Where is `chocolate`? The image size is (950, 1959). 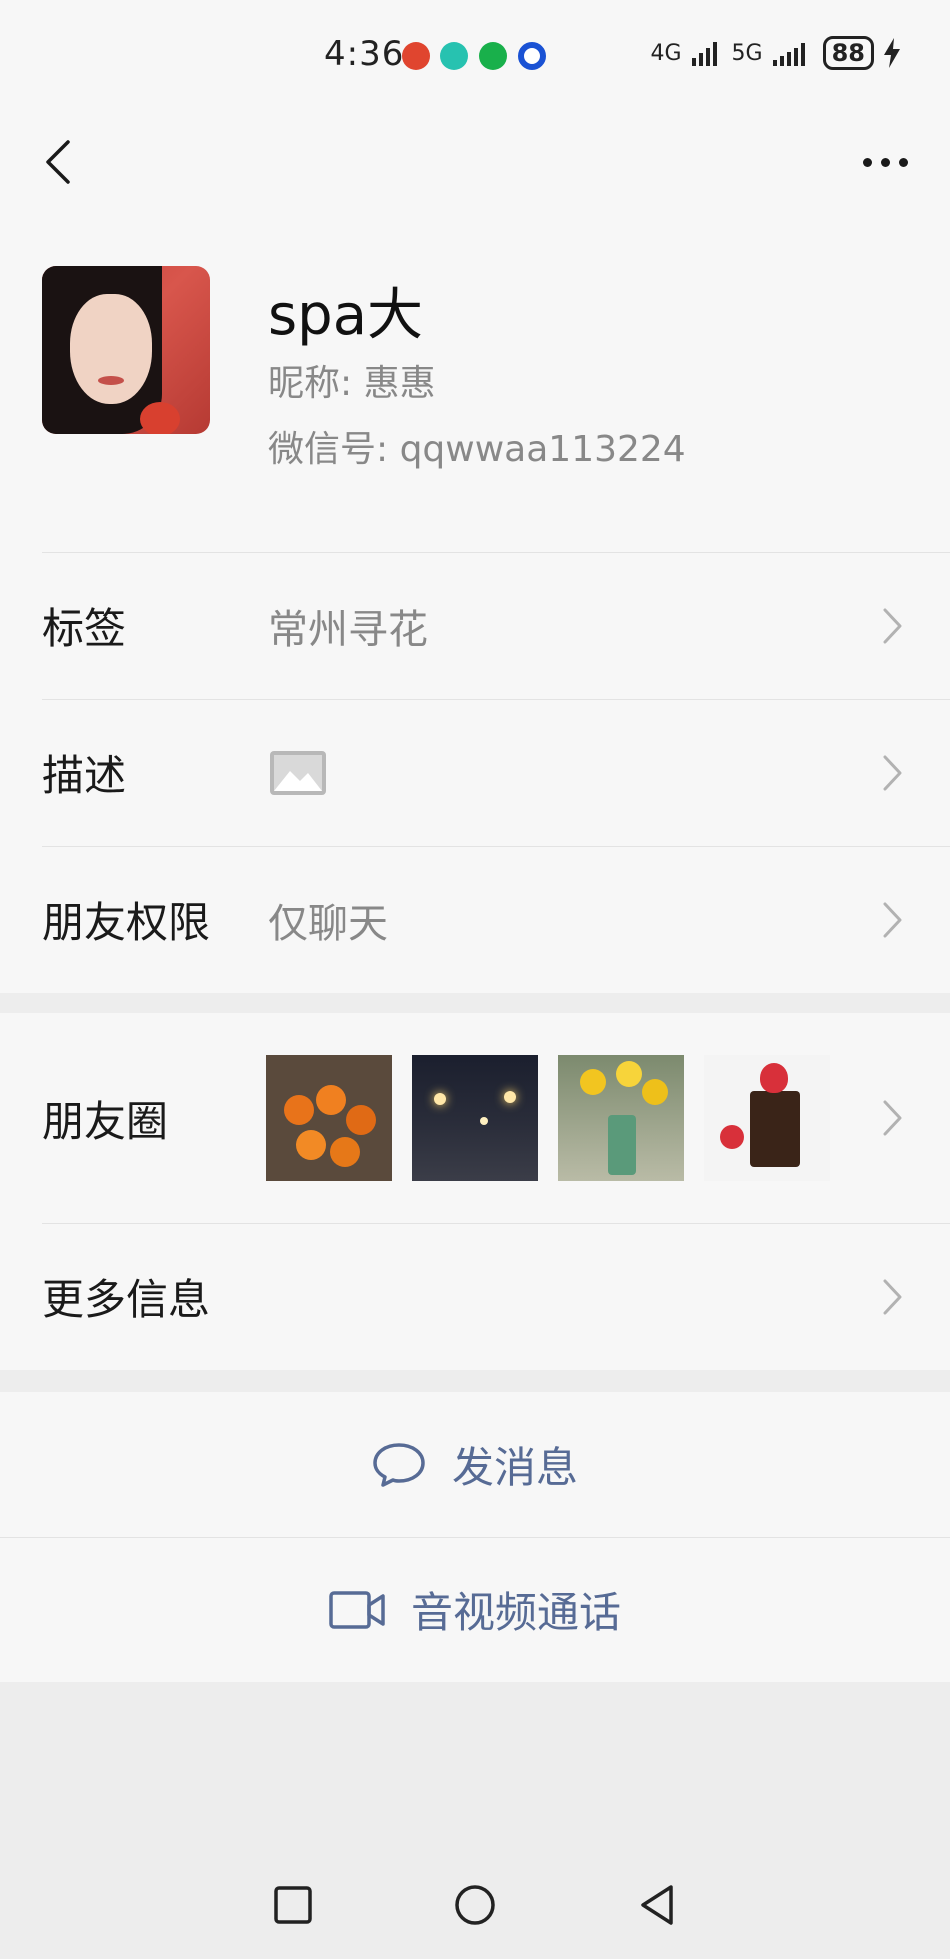 chocolate is located at coordinates (775, 1129).